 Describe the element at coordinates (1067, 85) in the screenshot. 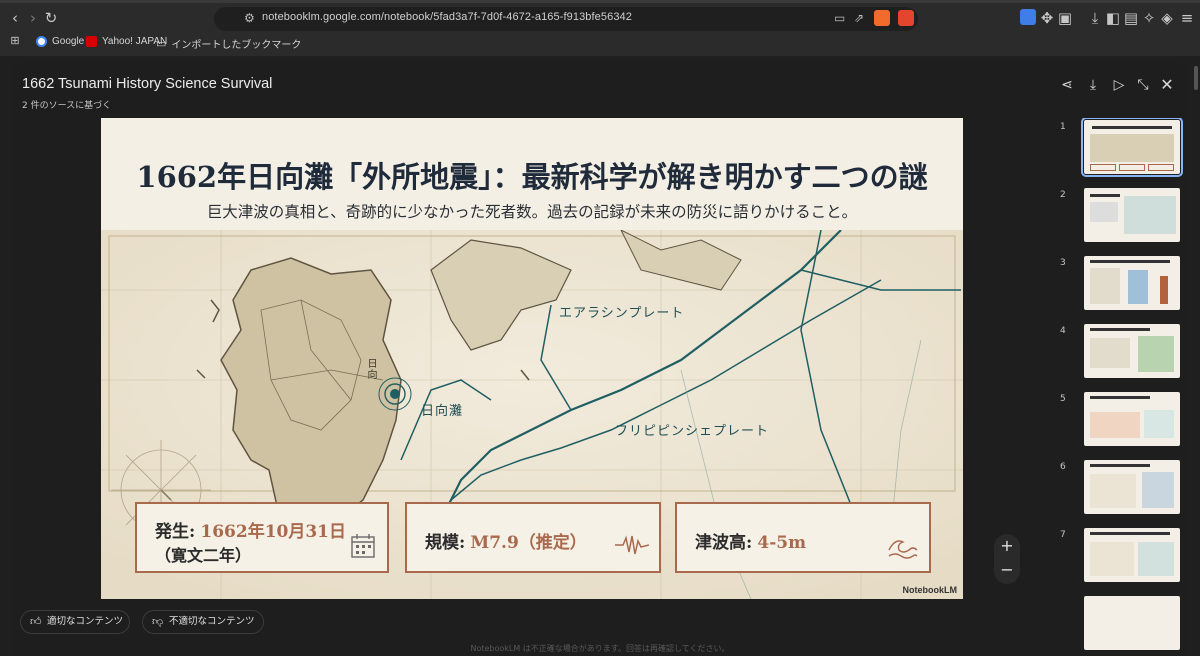

I see `share-icon: ⋖` at that location.